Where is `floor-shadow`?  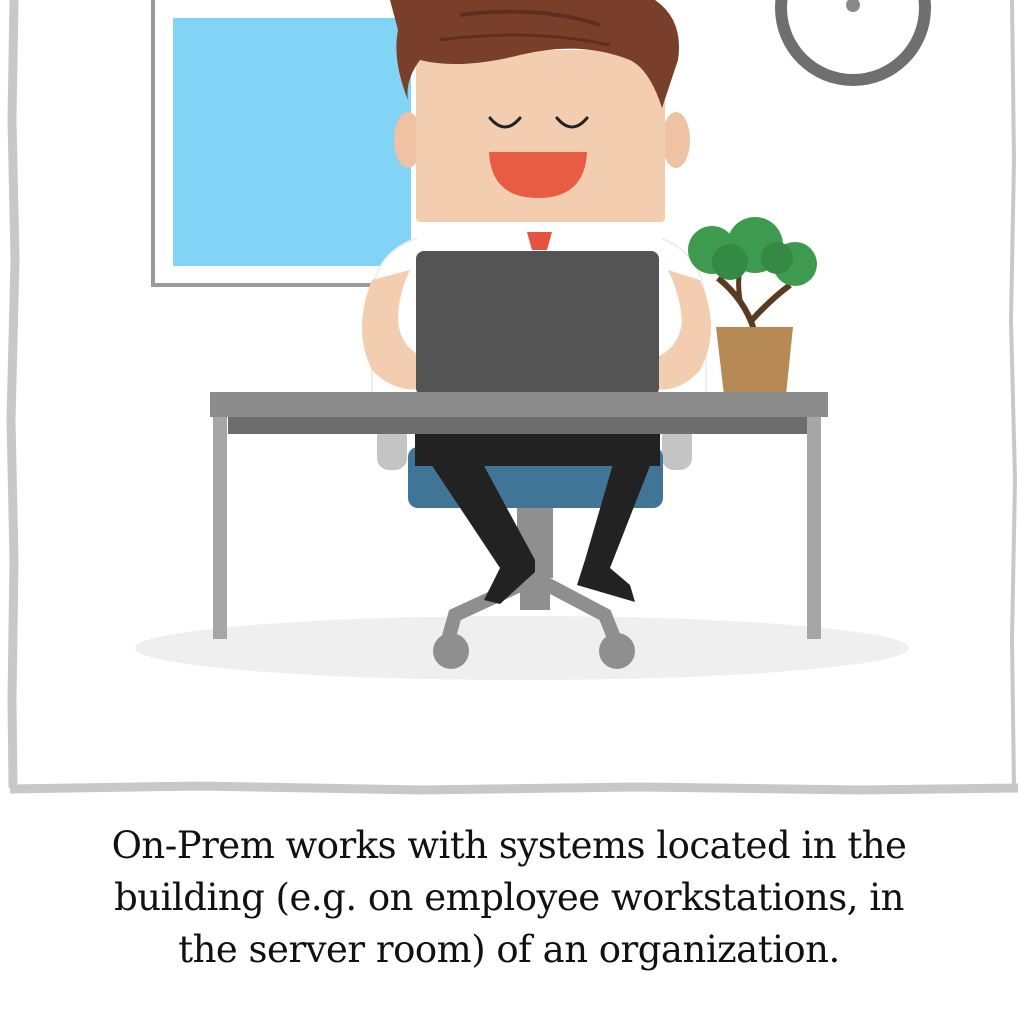 floor-shadow is located at coordinates (522, 648).